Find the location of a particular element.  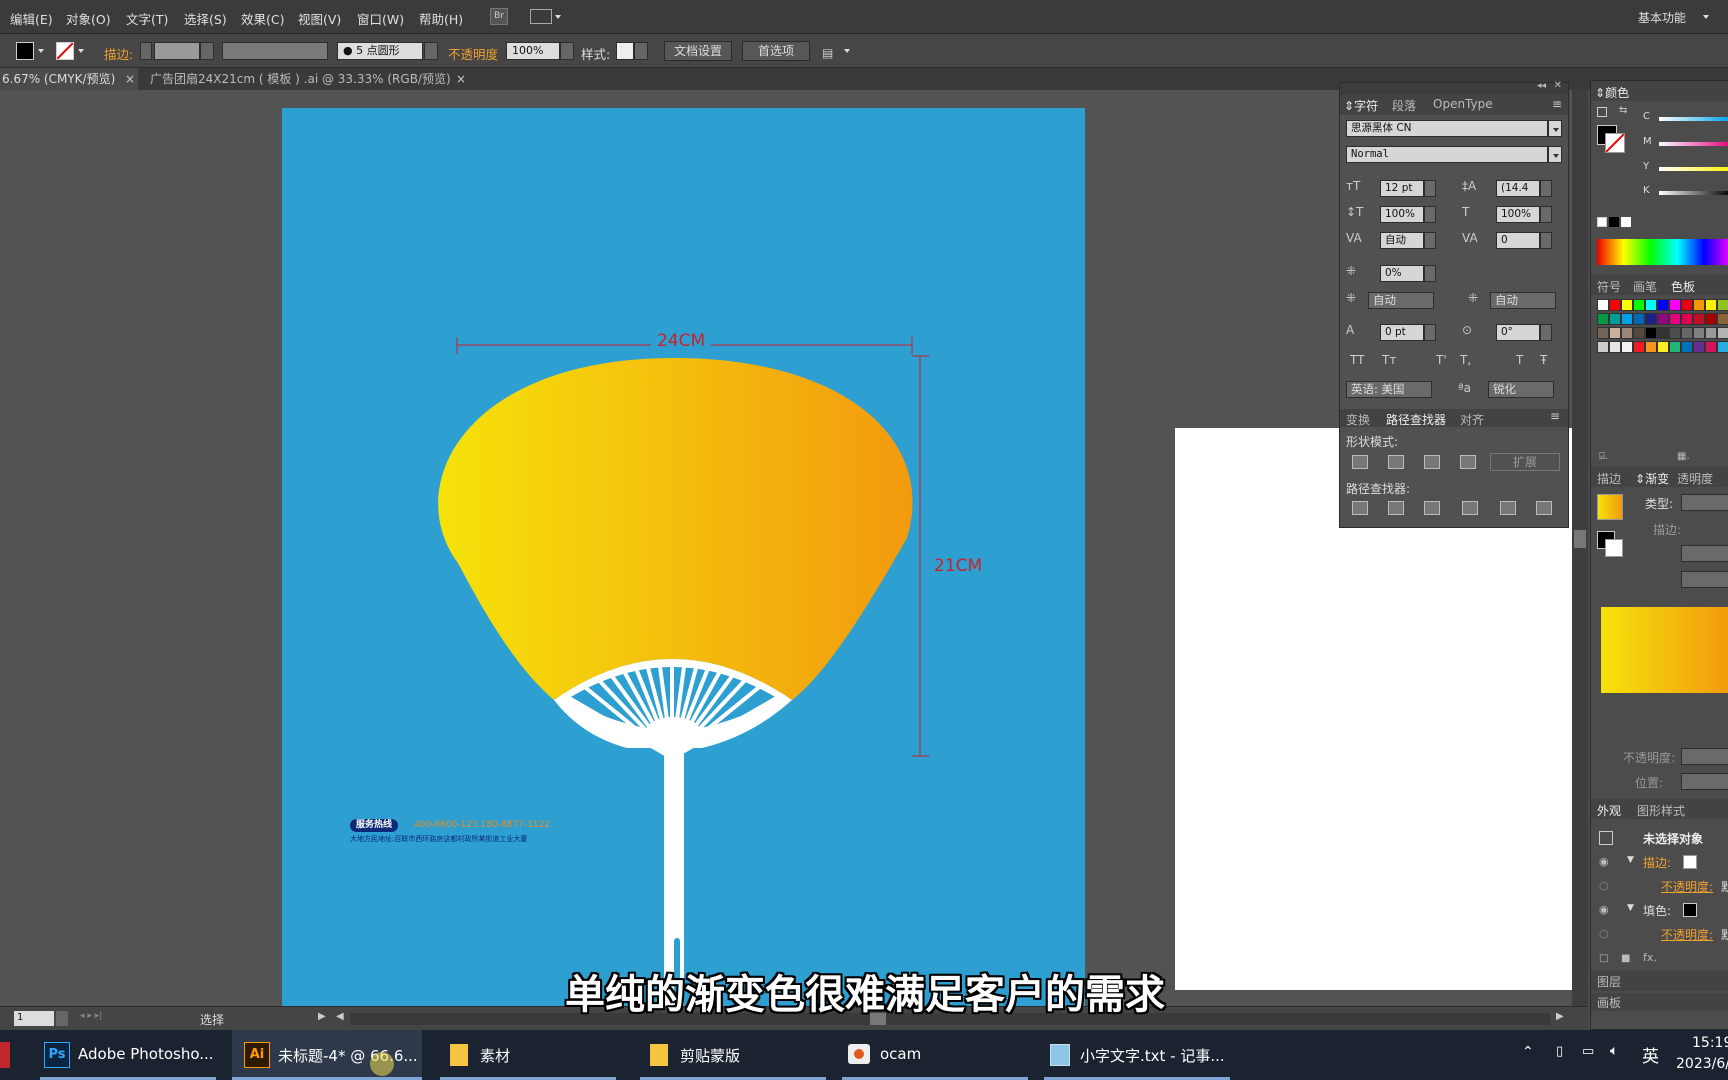

workspace-switcher: 基本功能 is located at coordinates (1662, 17).